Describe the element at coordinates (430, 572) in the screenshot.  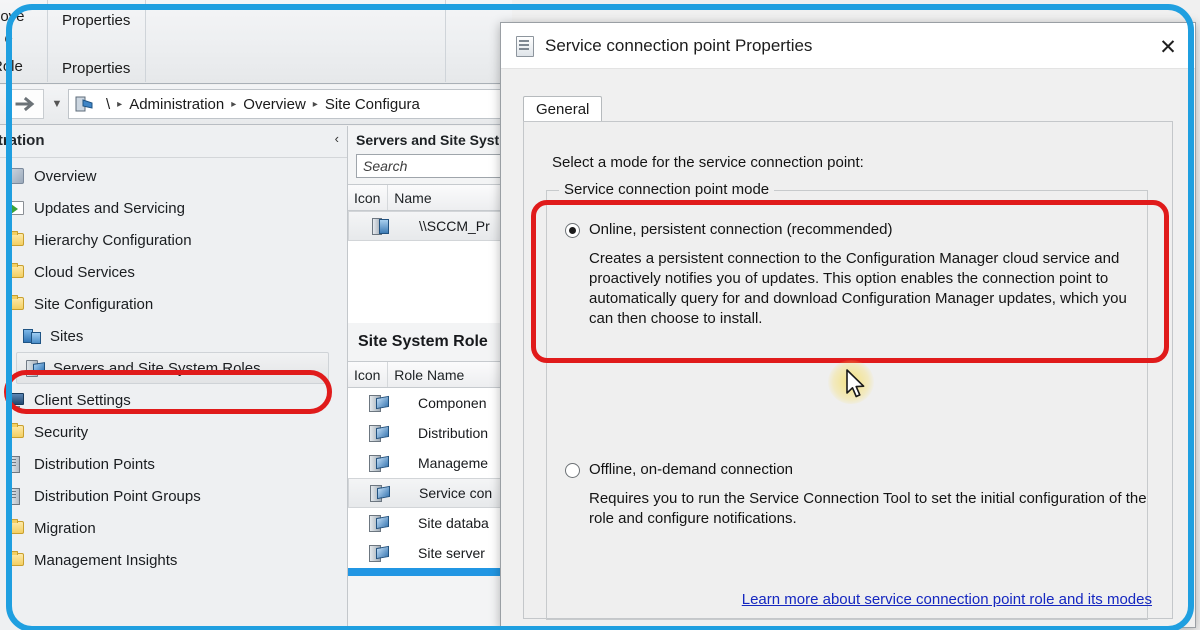
I see `roles-grid-highlight-row` at that location.